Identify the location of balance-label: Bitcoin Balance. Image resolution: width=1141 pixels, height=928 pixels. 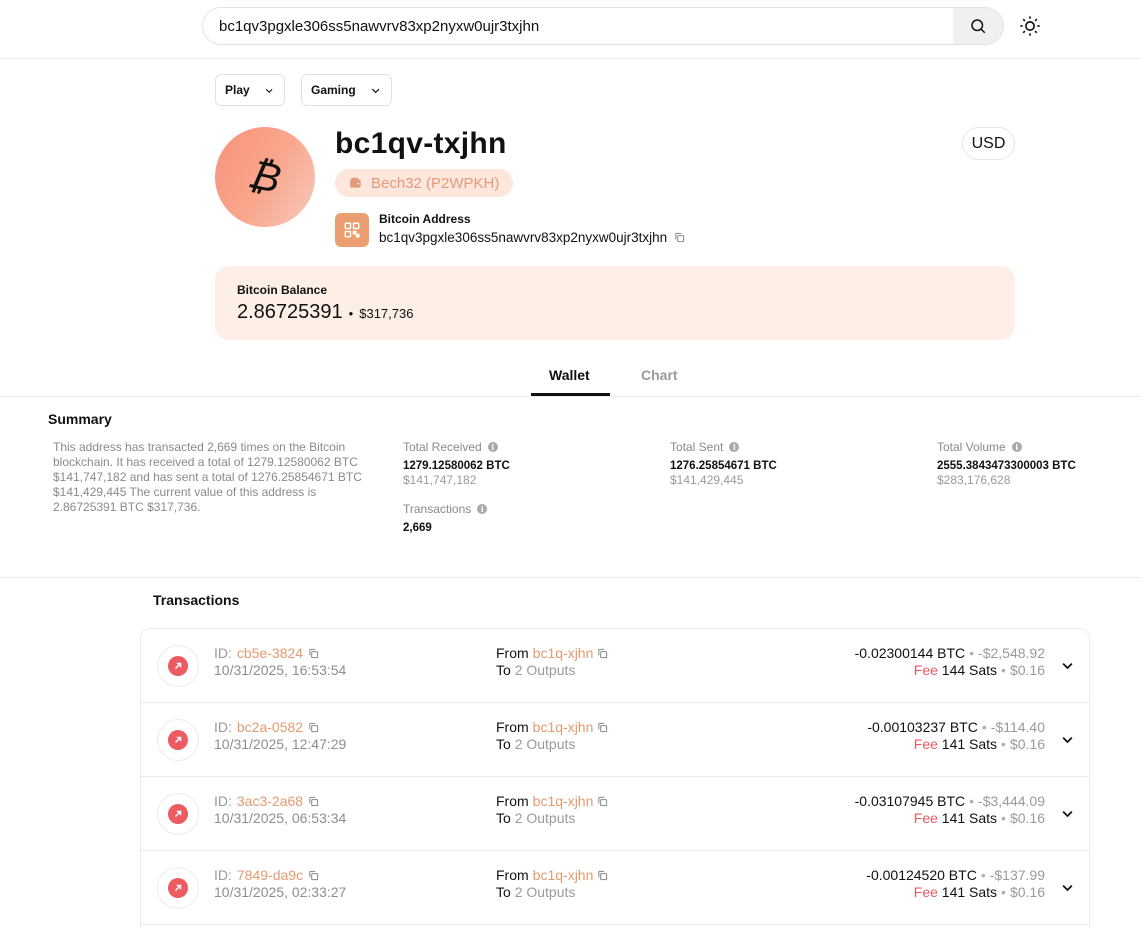
(282, 290).